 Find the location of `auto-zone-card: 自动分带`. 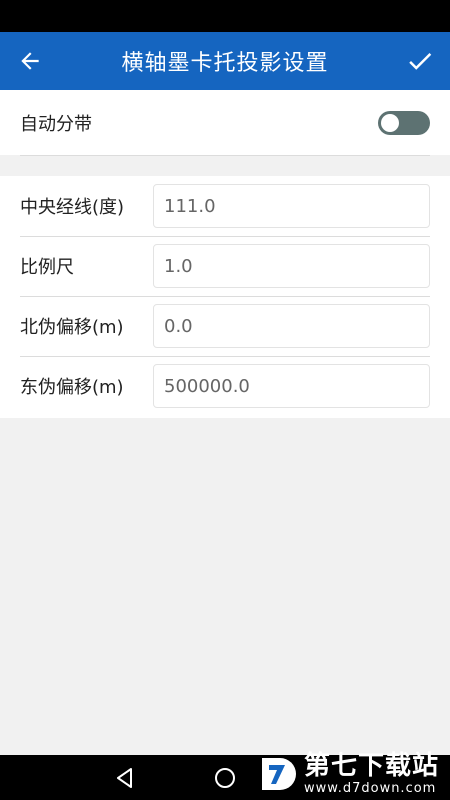

auto-zone-card: 自动分带 is located at coordinates (225, 123).